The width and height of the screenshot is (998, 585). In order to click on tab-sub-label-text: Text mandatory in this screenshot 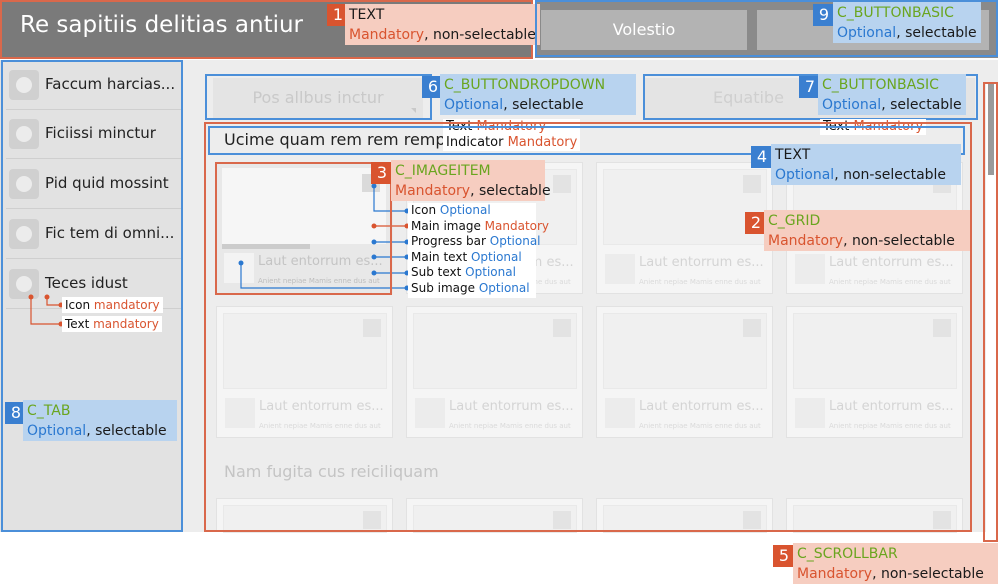, I will do `click(112, 324)`.